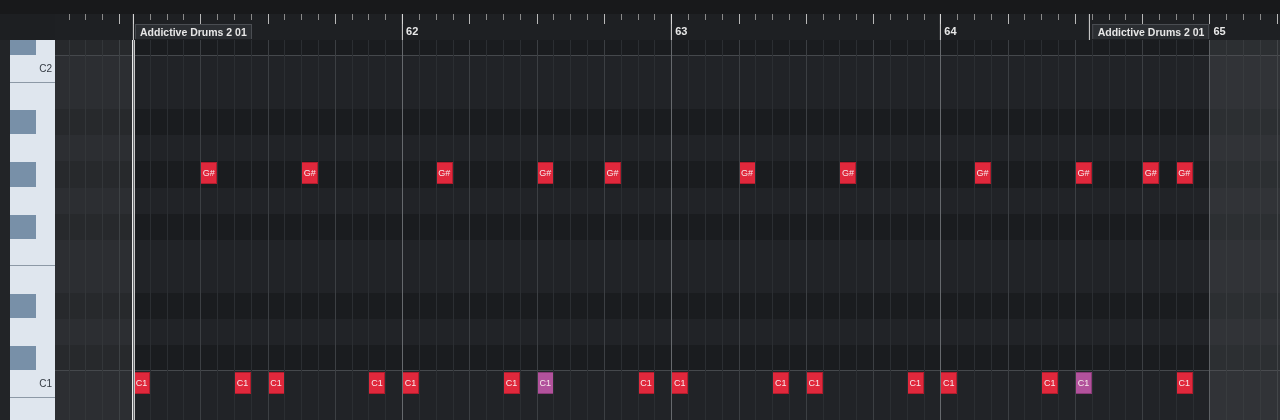  What do you see at coordinates (667, 27) in the screenshot?
I see `timeline-ruler: Addictive Drums 2 01 62 63 64 Addictive Drums 2 01 65` at bounding box center [667, 27].